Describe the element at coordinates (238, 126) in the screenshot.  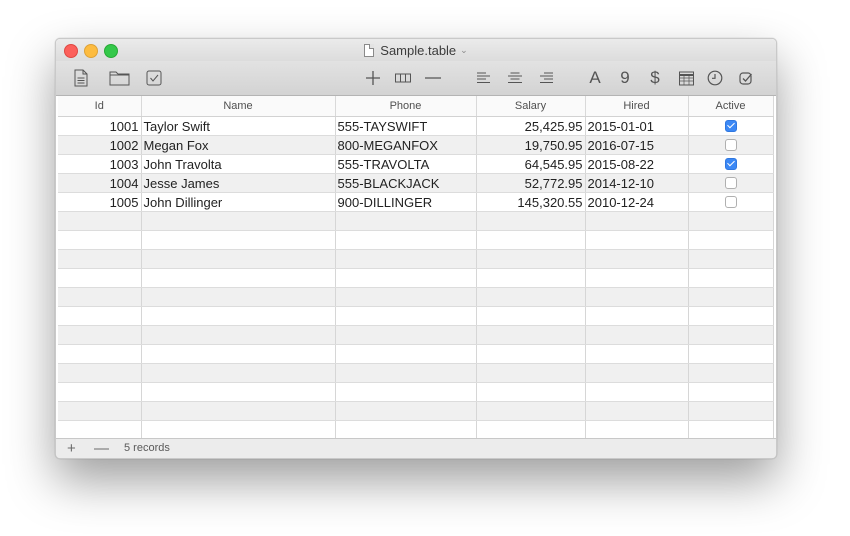
I see `cell-name: Taylor Swift` at that location.